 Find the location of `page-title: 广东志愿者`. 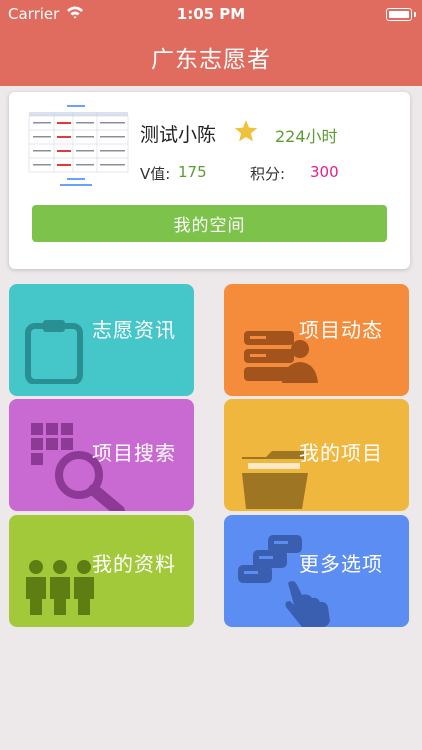

page-title: 广东志愿者 is located at coordinates (211, 60).